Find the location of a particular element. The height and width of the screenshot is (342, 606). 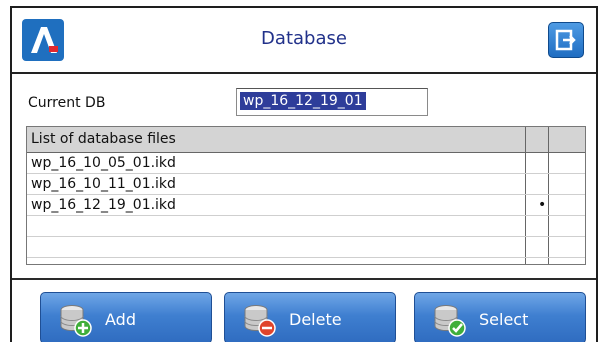

file-name-cell: wp_16_12_19_01.ikd is located at coordinates (103, 205).